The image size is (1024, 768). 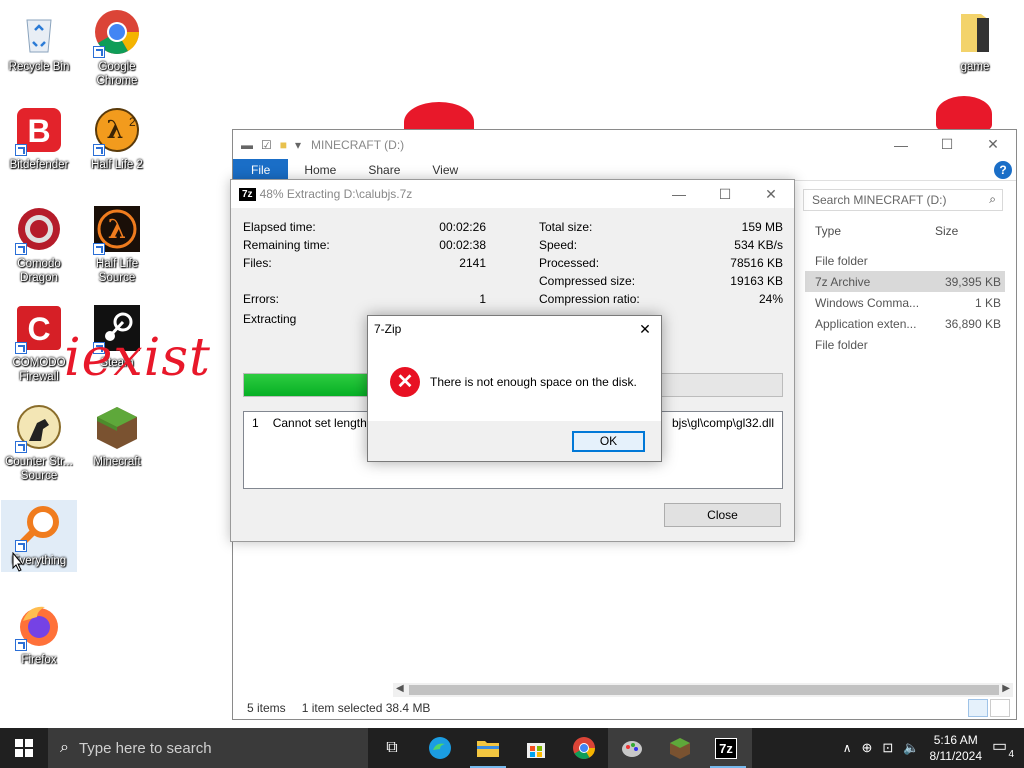 What do you see at coordinates (472, 263) in the screenshot?
I see `stat-value: 2141` at bounding box center [472, 263].